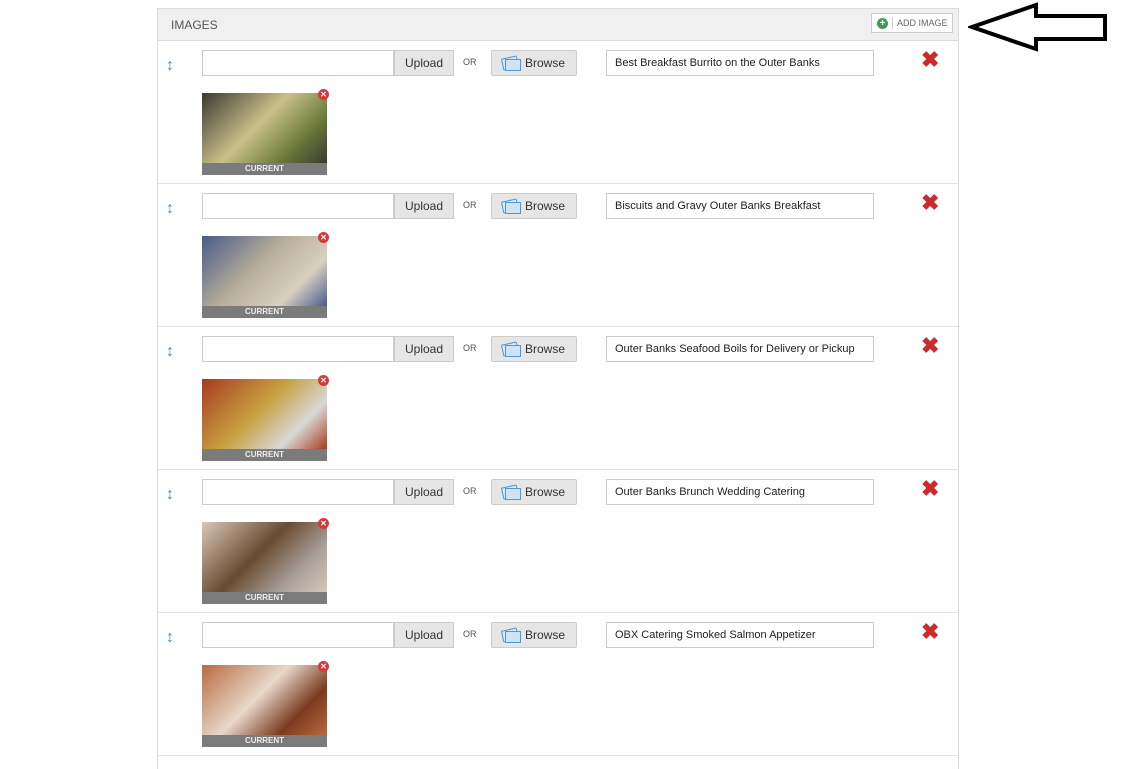 This screenshot has width=1133, height=769. Describe the element at coordinates (558, 25) in the screenshot. I see `panel-header: IMAGES + ADD IMAGE` at that location.